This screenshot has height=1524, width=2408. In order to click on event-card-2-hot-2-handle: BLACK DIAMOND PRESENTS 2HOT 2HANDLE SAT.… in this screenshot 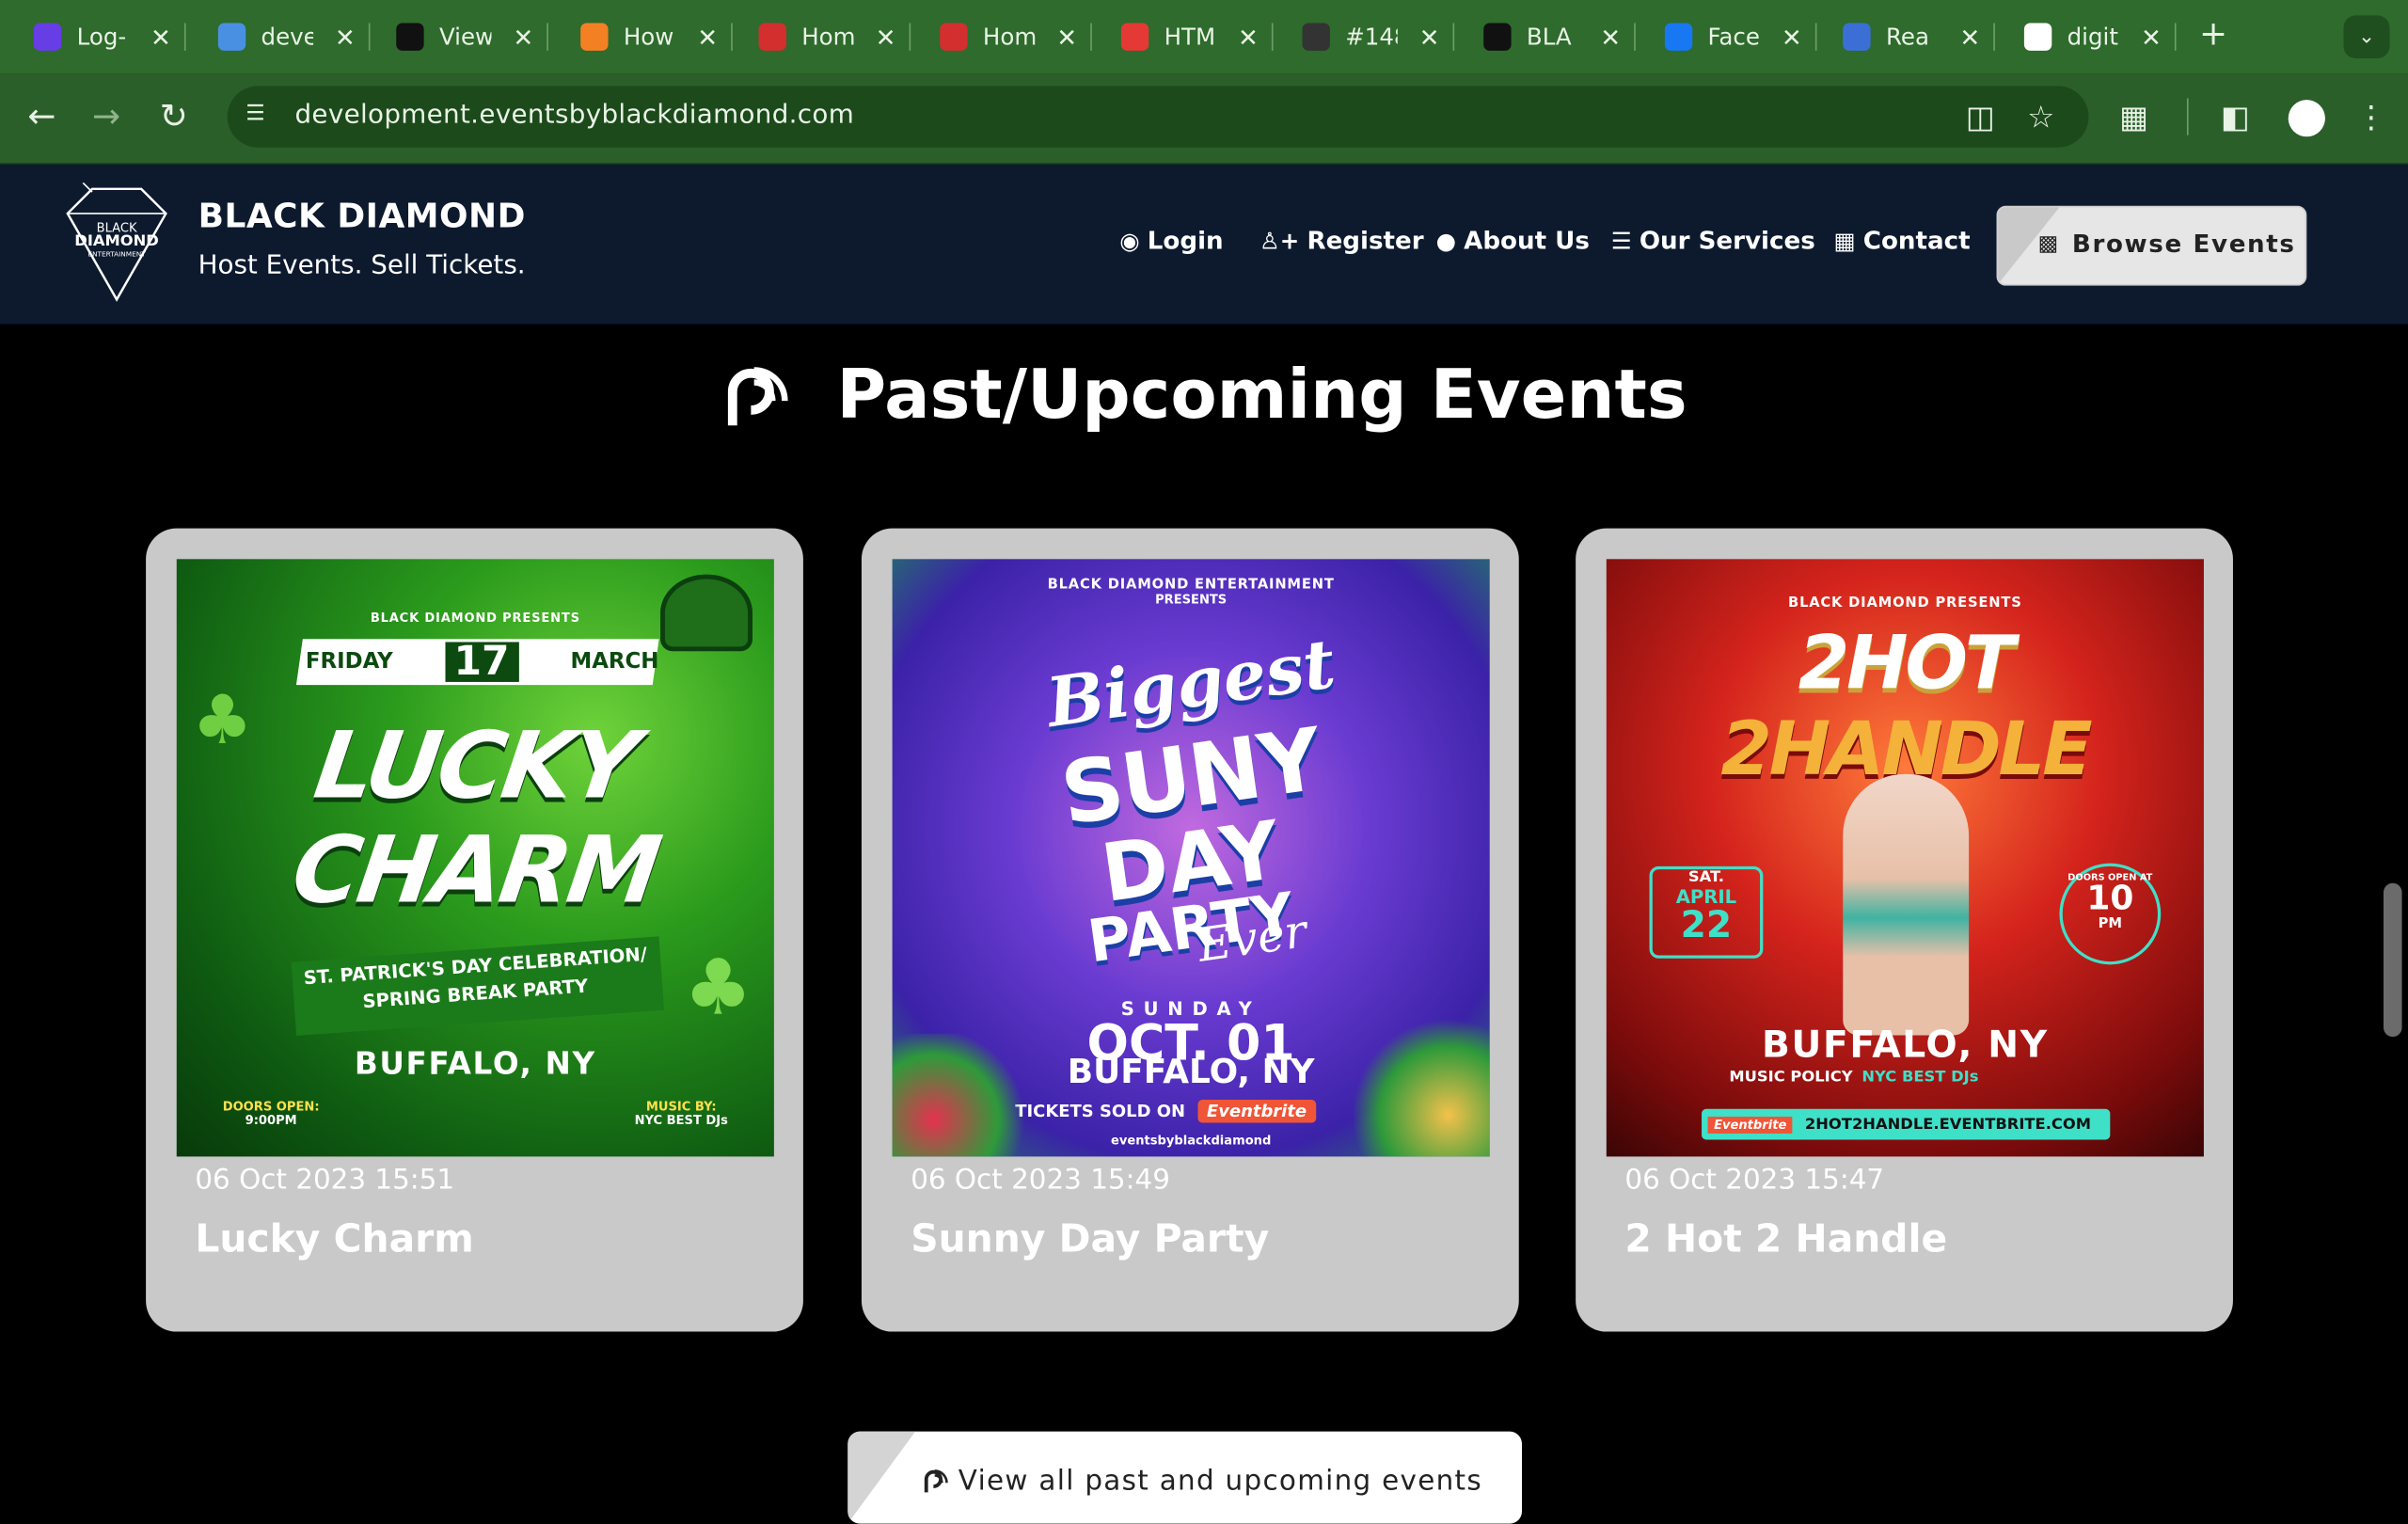, I will do `click(1905, 930)`.